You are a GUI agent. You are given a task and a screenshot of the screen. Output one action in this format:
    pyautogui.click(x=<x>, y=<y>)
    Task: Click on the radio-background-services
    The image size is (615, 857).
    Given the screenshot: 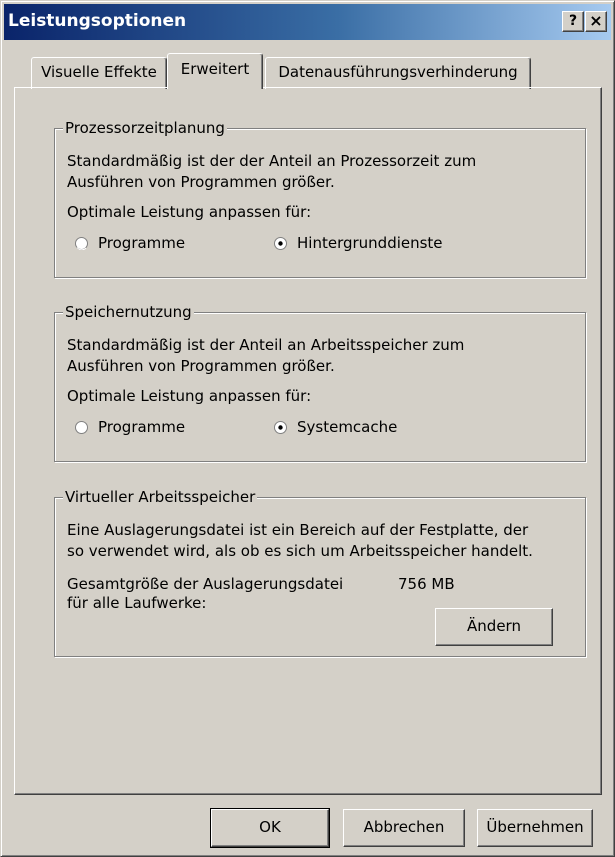 What is the action you would take?
    pyautogui.click(x=280, y=243)
    